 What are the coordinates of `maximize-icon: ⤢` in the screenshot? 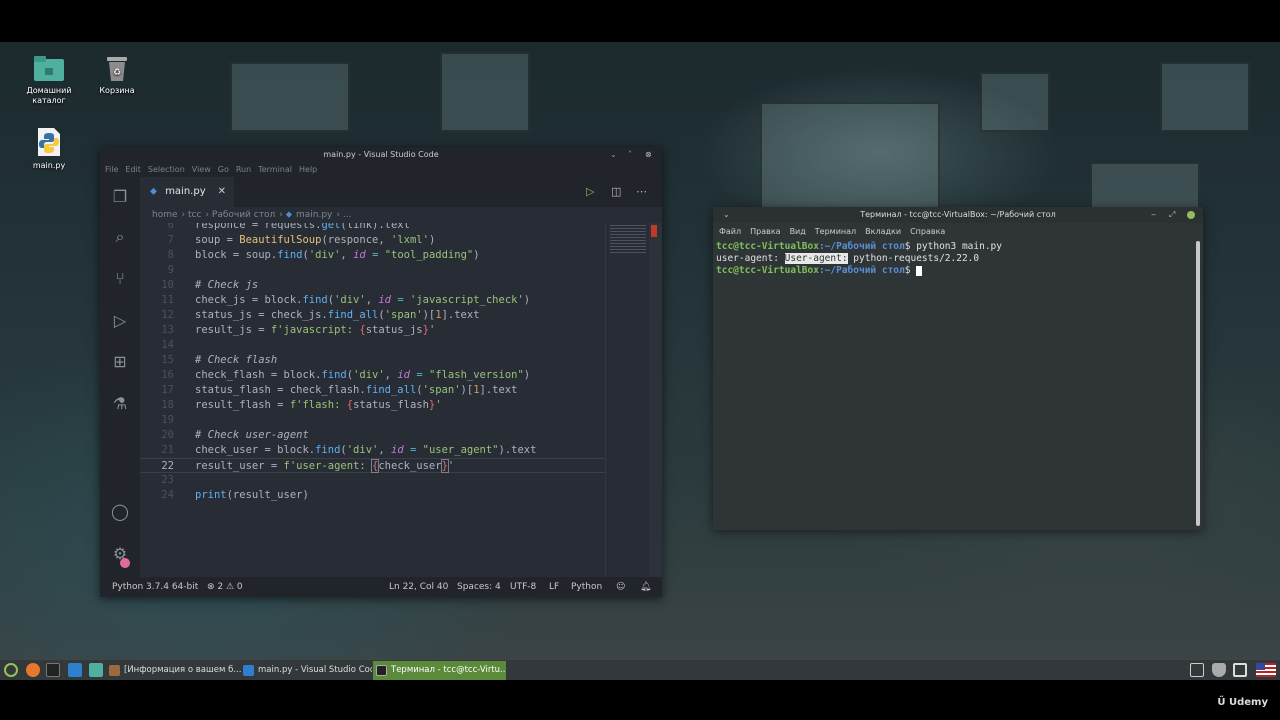 It's located at (1172, 215).